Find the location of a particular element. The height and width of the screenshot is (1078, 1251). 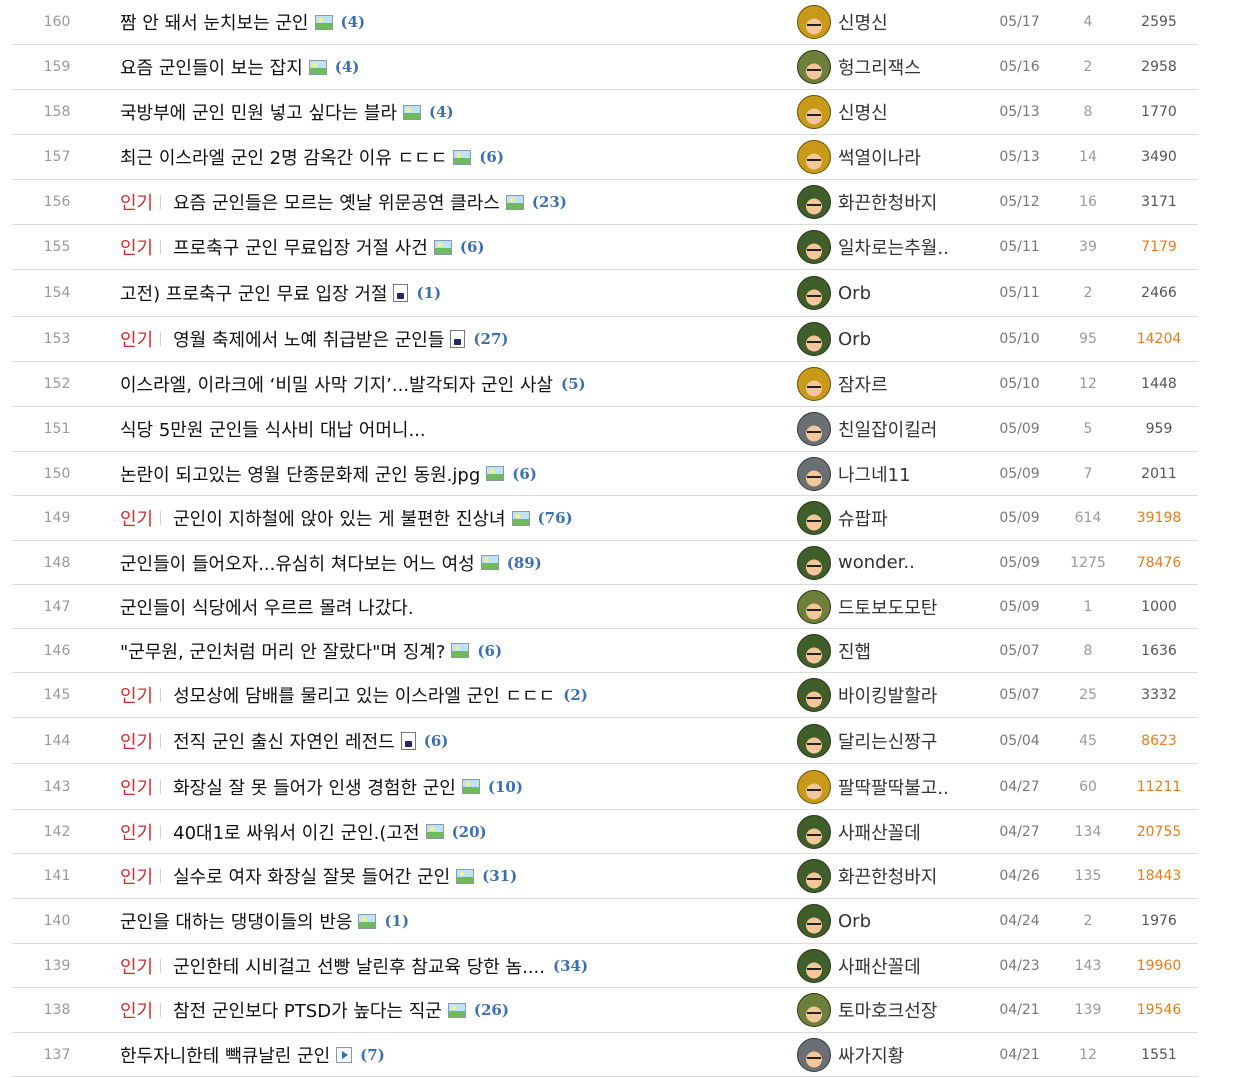

author-name: 드토보도모탄 is located at coordinates (887, 607).